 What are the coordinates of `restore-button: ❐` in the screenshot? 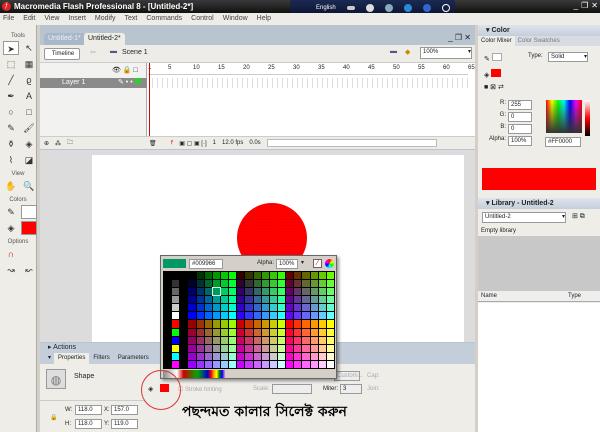 It's located at (584, 5).